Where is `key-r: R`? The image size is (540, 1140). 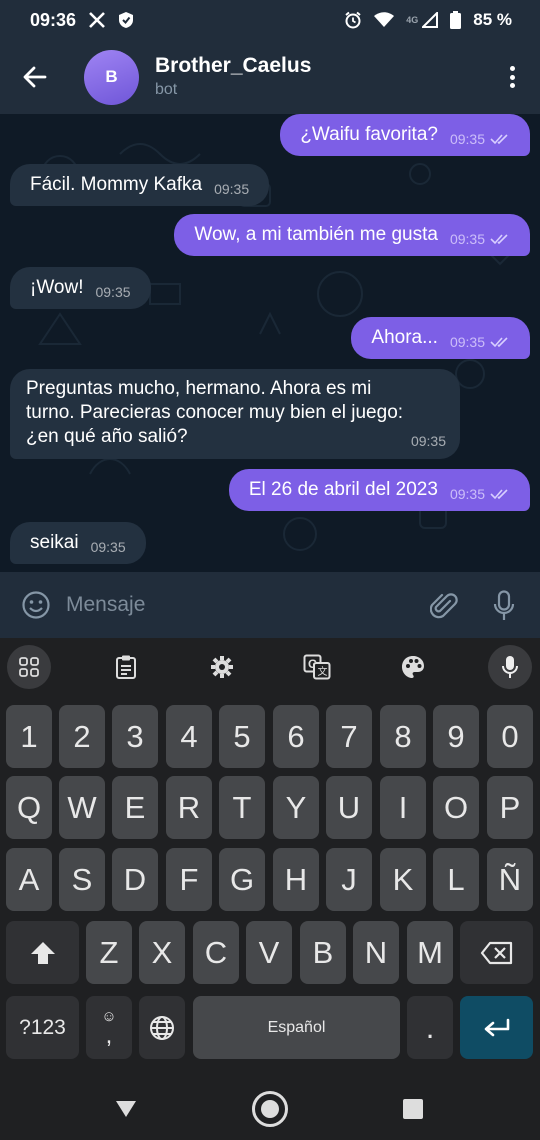
key-r: R is located at coordinates (189, 807).